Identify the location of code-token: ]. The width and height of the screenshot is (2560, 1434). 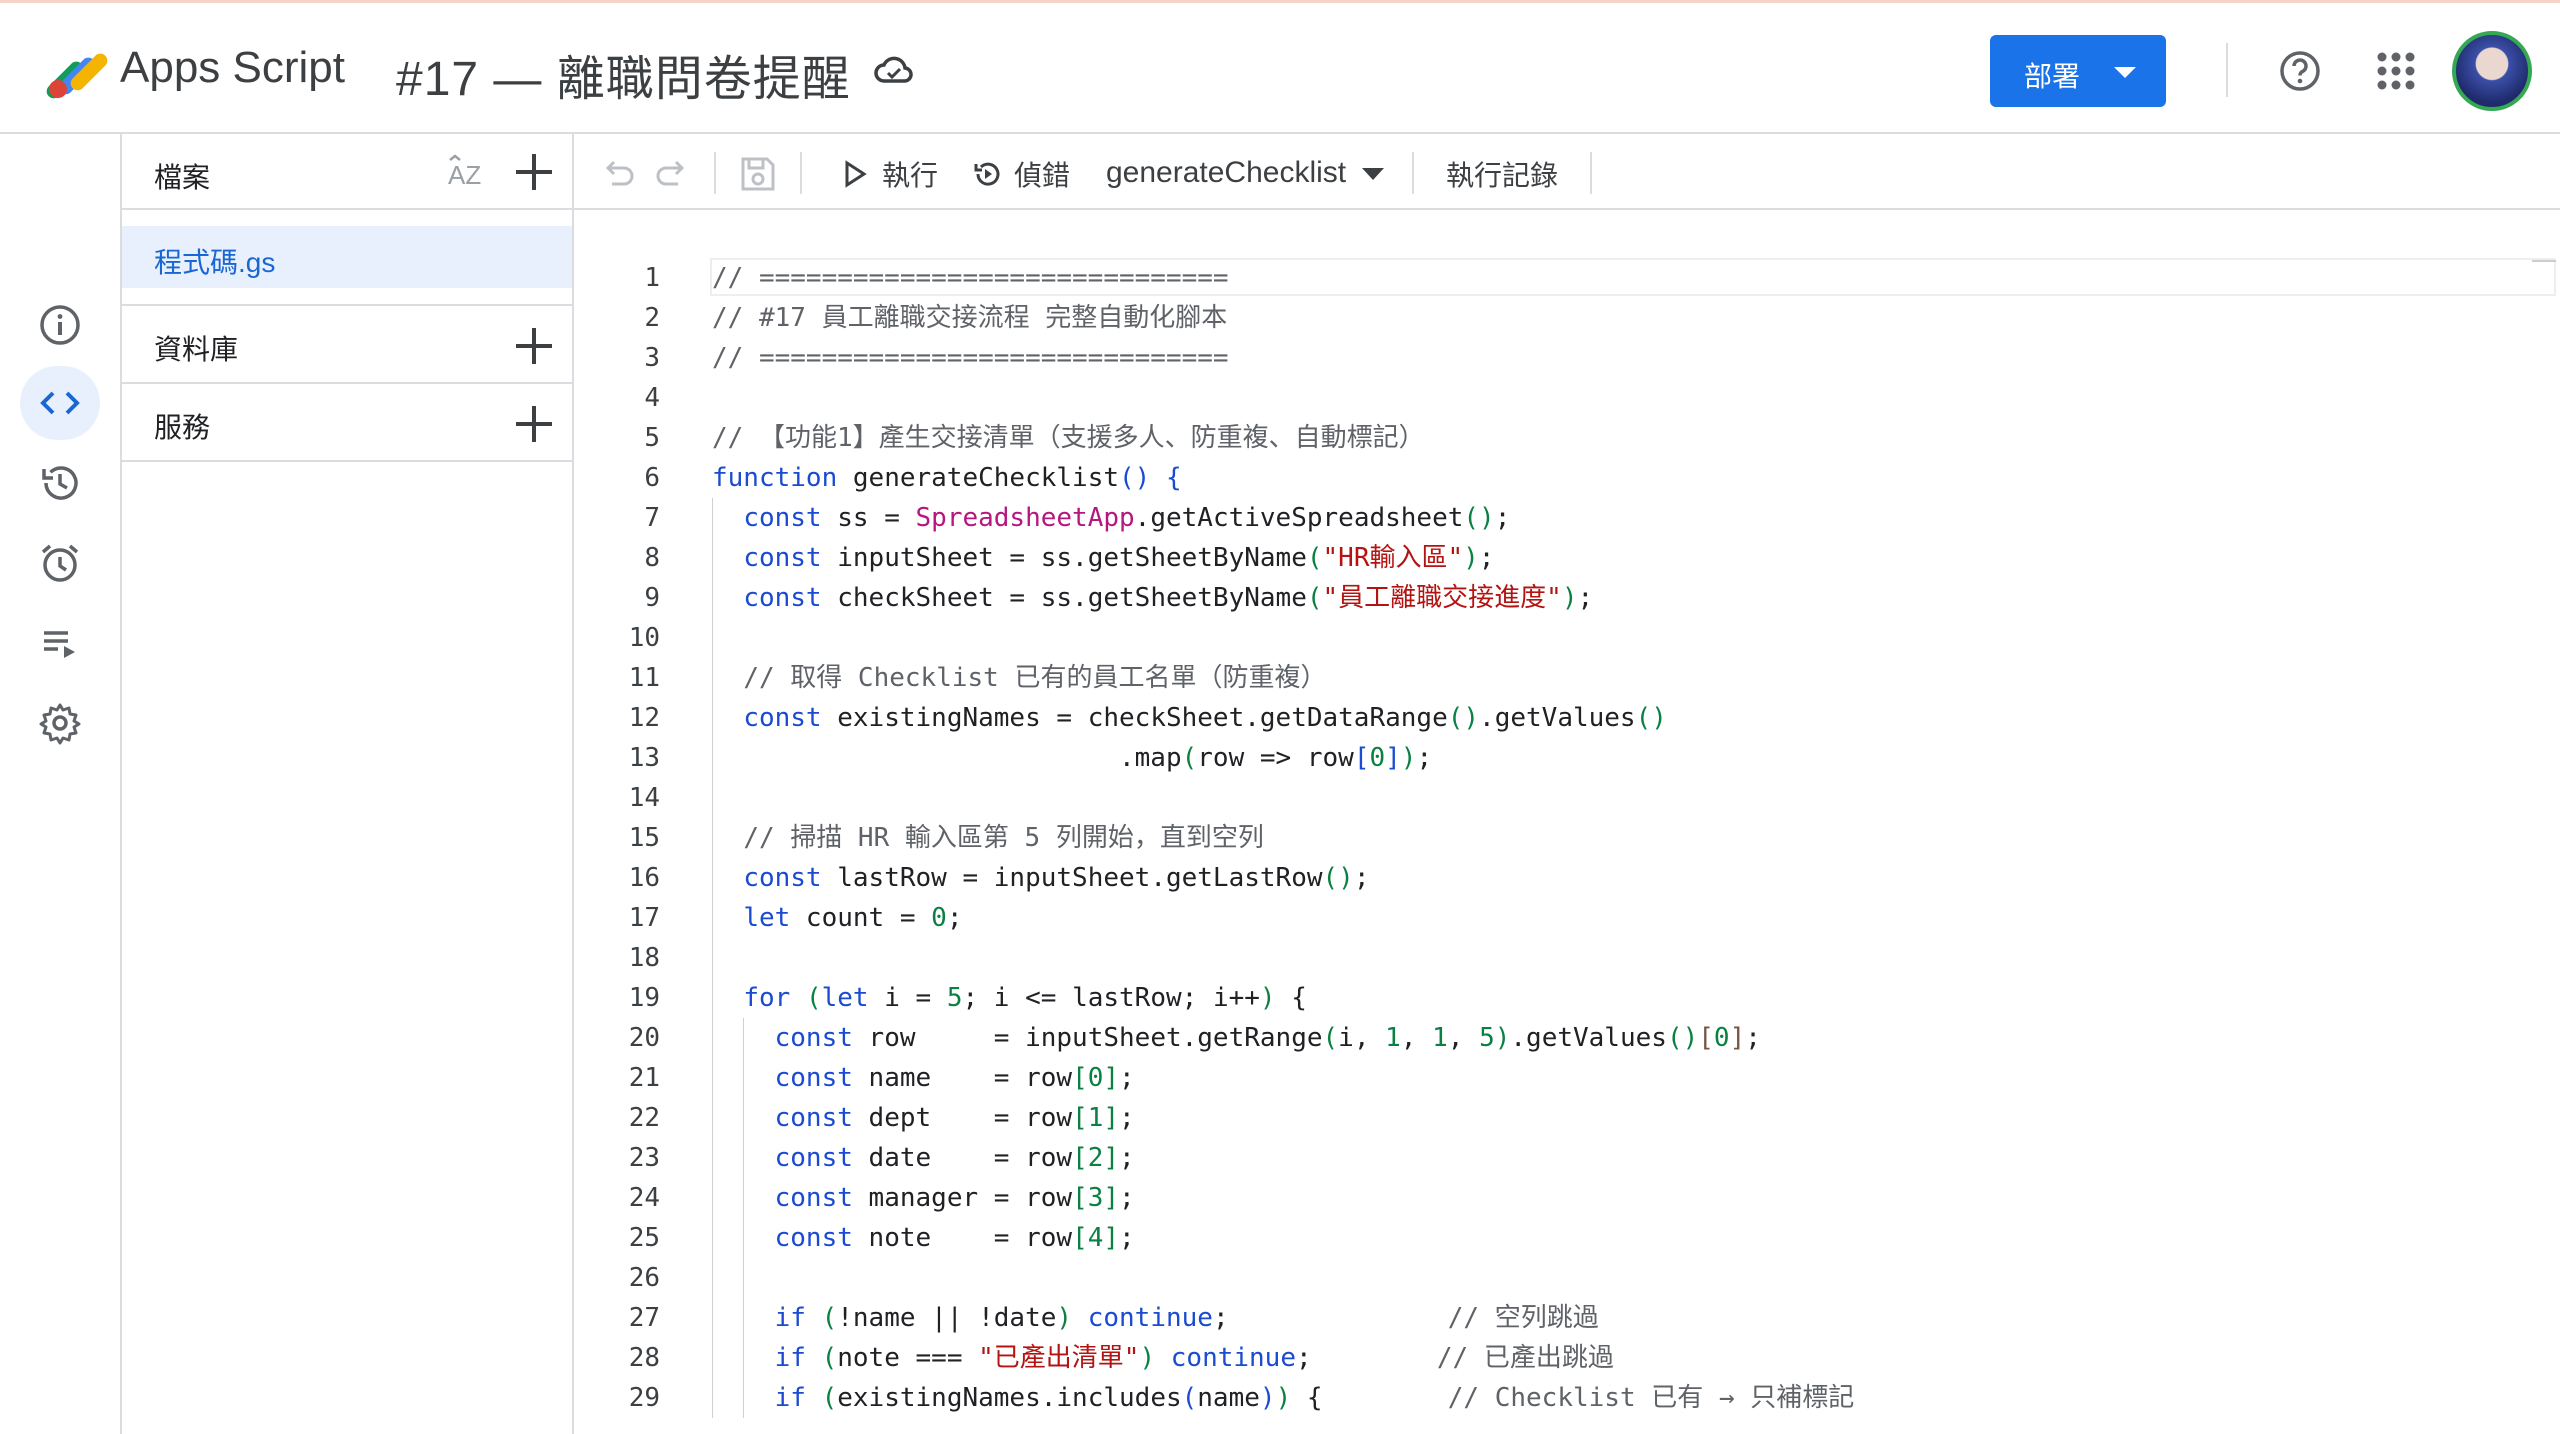
(1111, 1118).